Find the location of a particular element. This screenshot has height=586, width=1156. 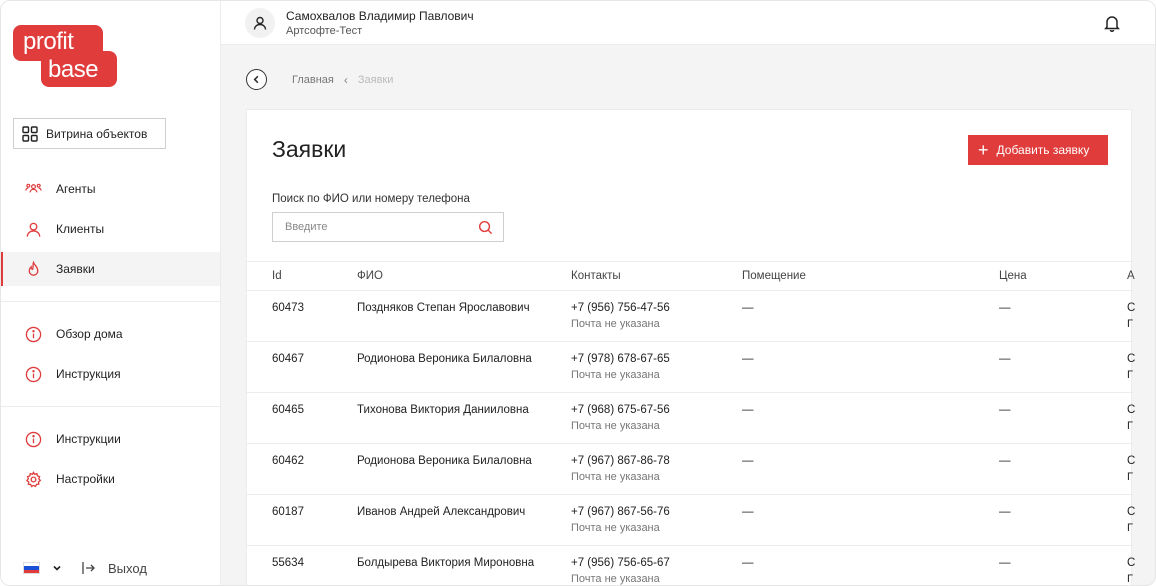

cell-id: 60467 is located at coordinates (288, 359).